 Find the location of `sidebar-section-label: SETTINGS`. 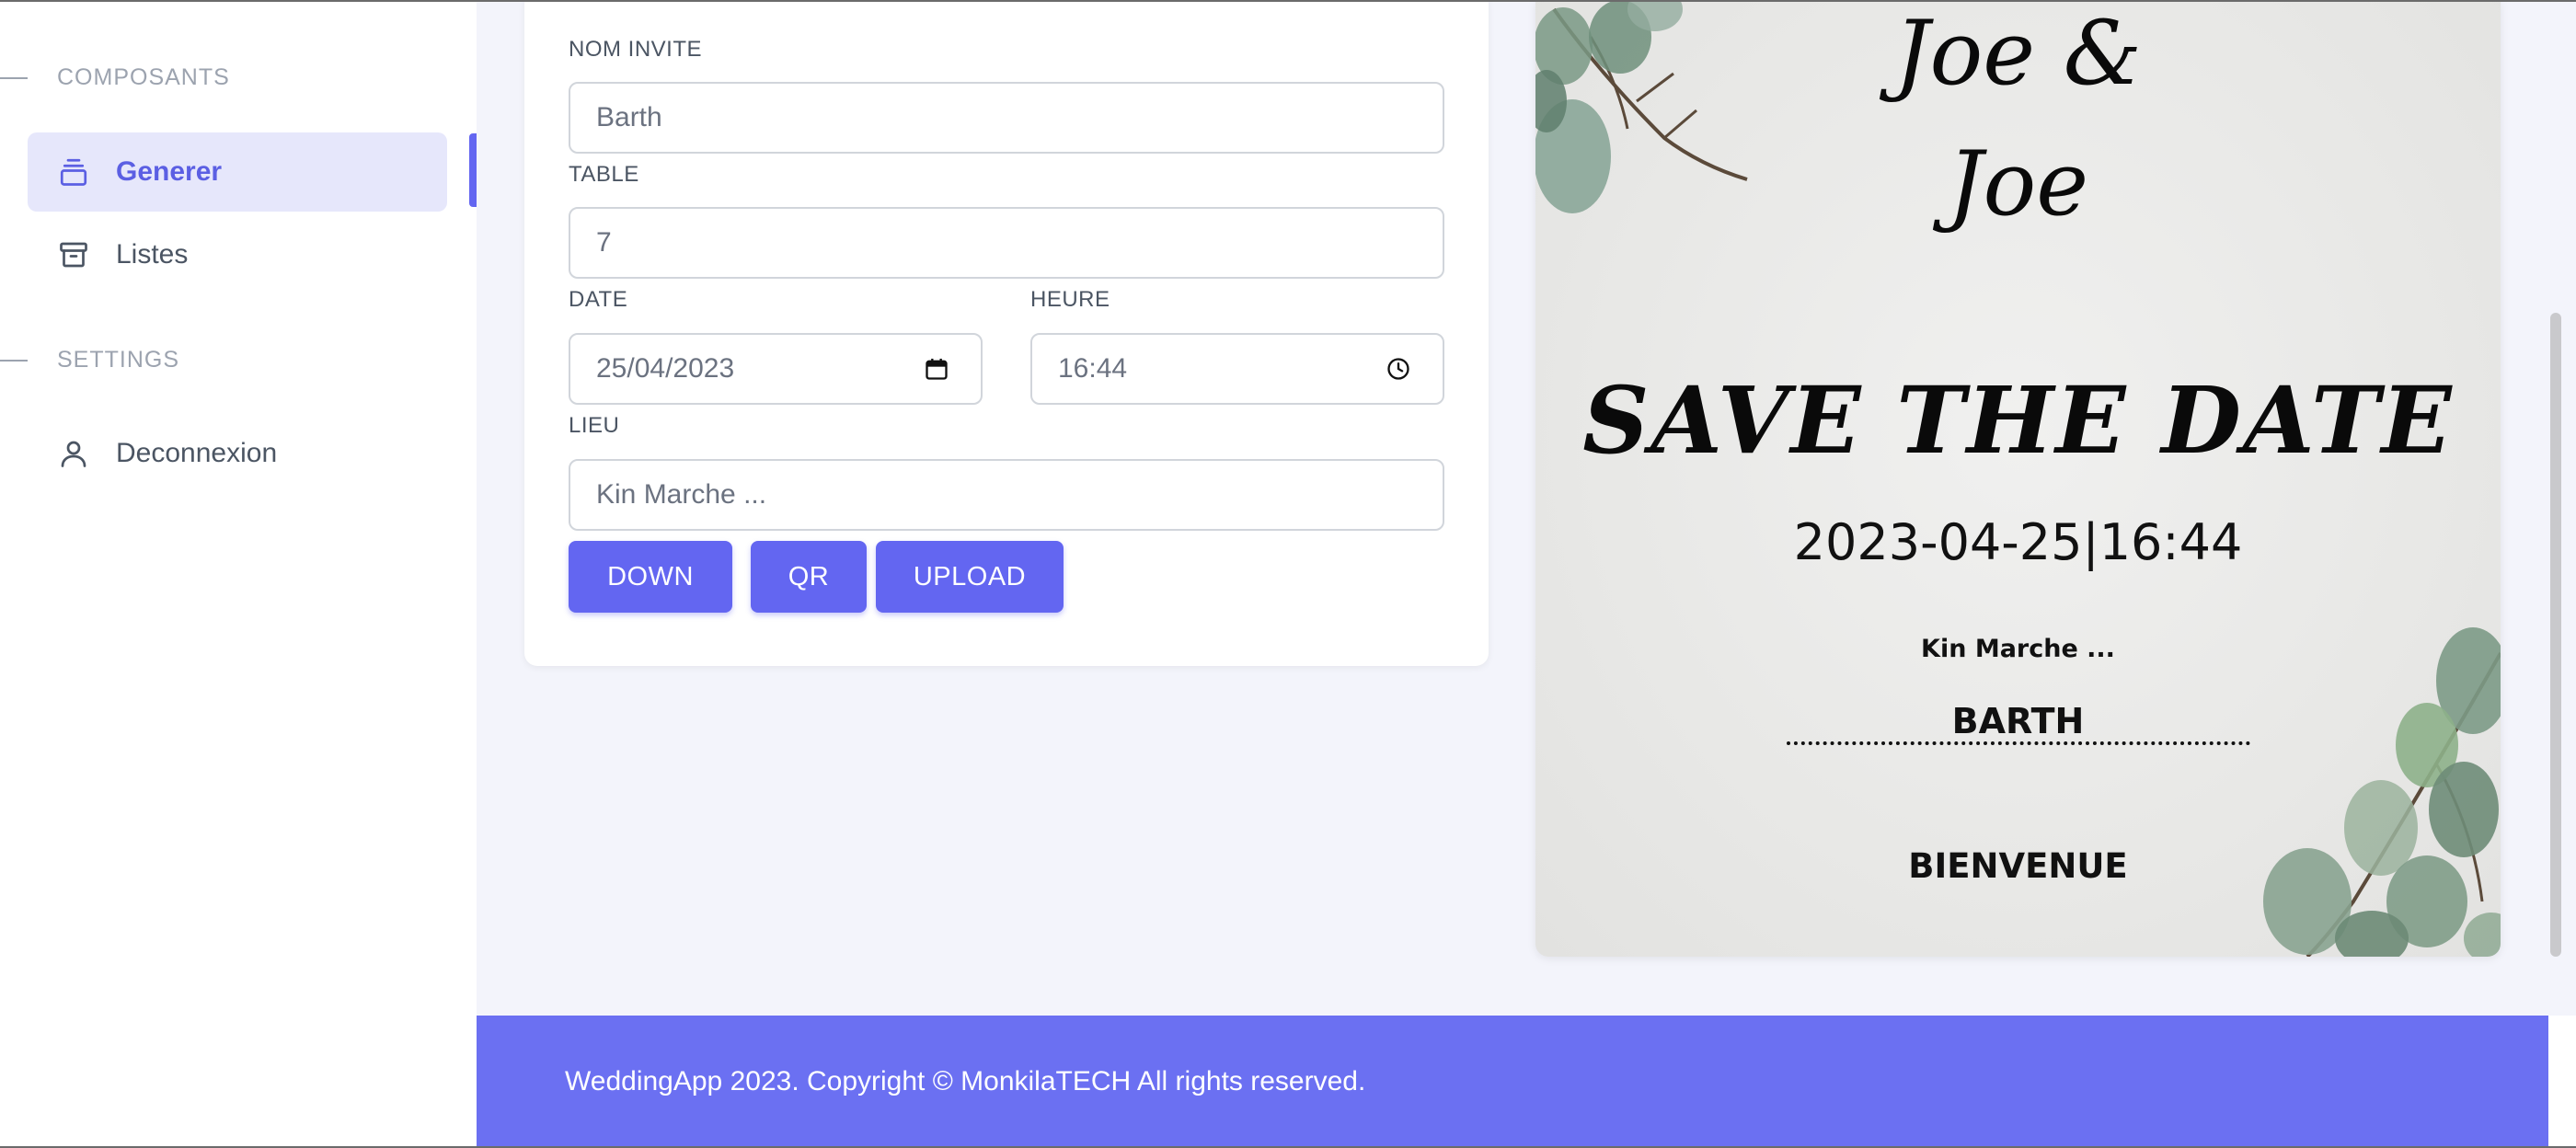

sidebar-section-label: SETTINGS is located at coordinates (118, 360).